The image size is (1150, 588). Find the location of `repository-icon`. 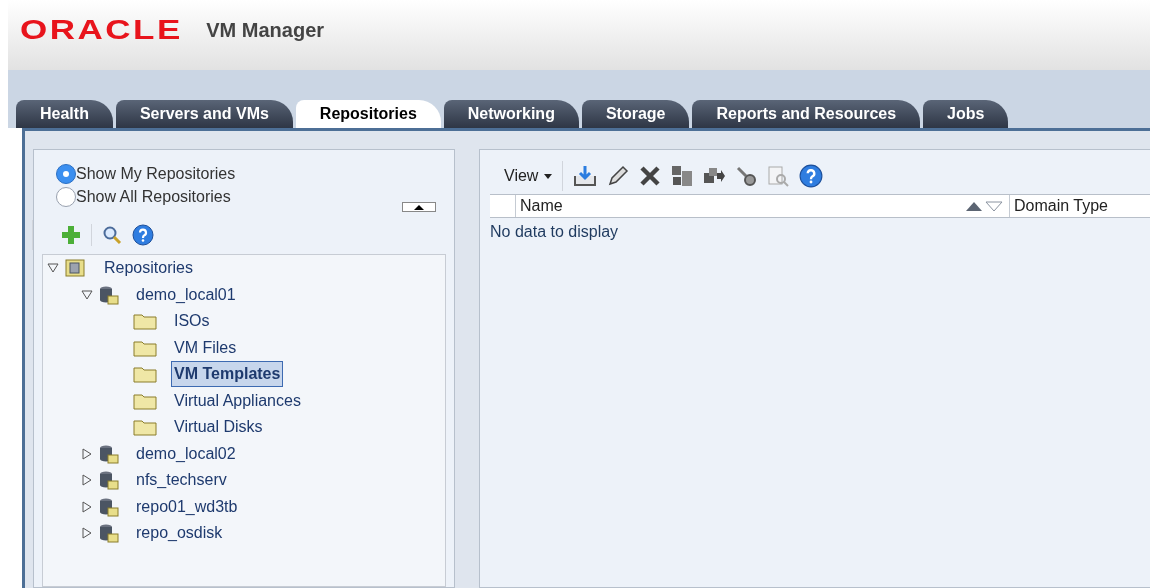

repository-icon is located at coordinates (76, 268).